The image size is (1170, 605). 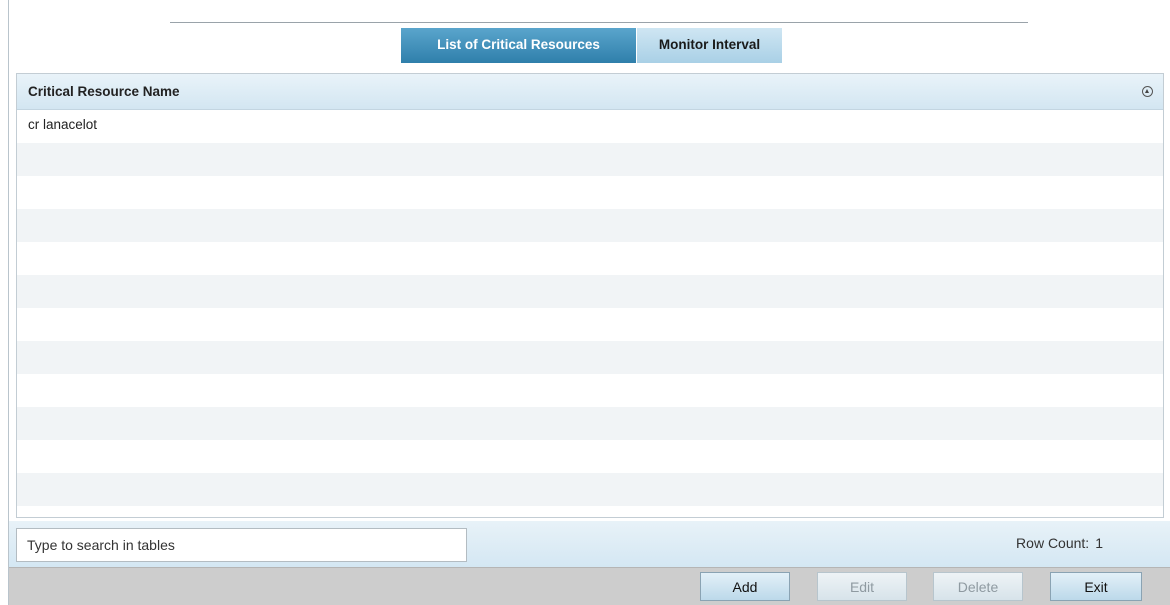 What do you see at coordinates (589, 586) in the screenshot?
I see `action-bar: Add Edit Delete Exit` at bounding box center [589, 586].